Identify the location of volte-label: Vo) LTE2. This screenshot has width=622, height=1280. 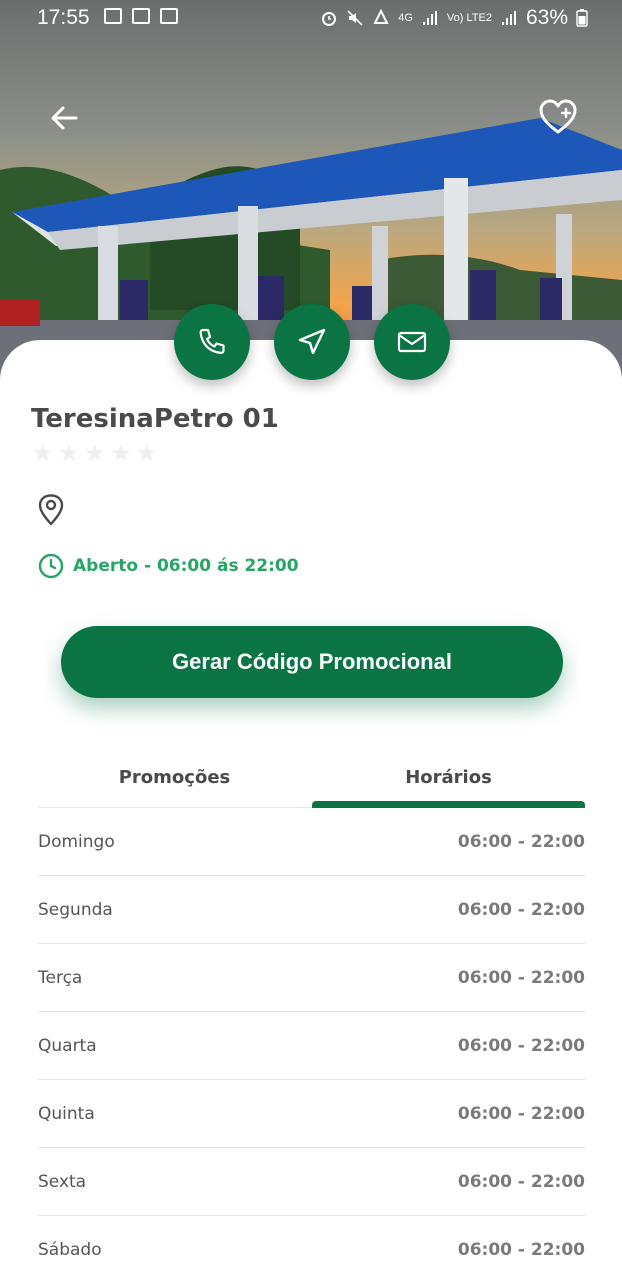
(469, 18).